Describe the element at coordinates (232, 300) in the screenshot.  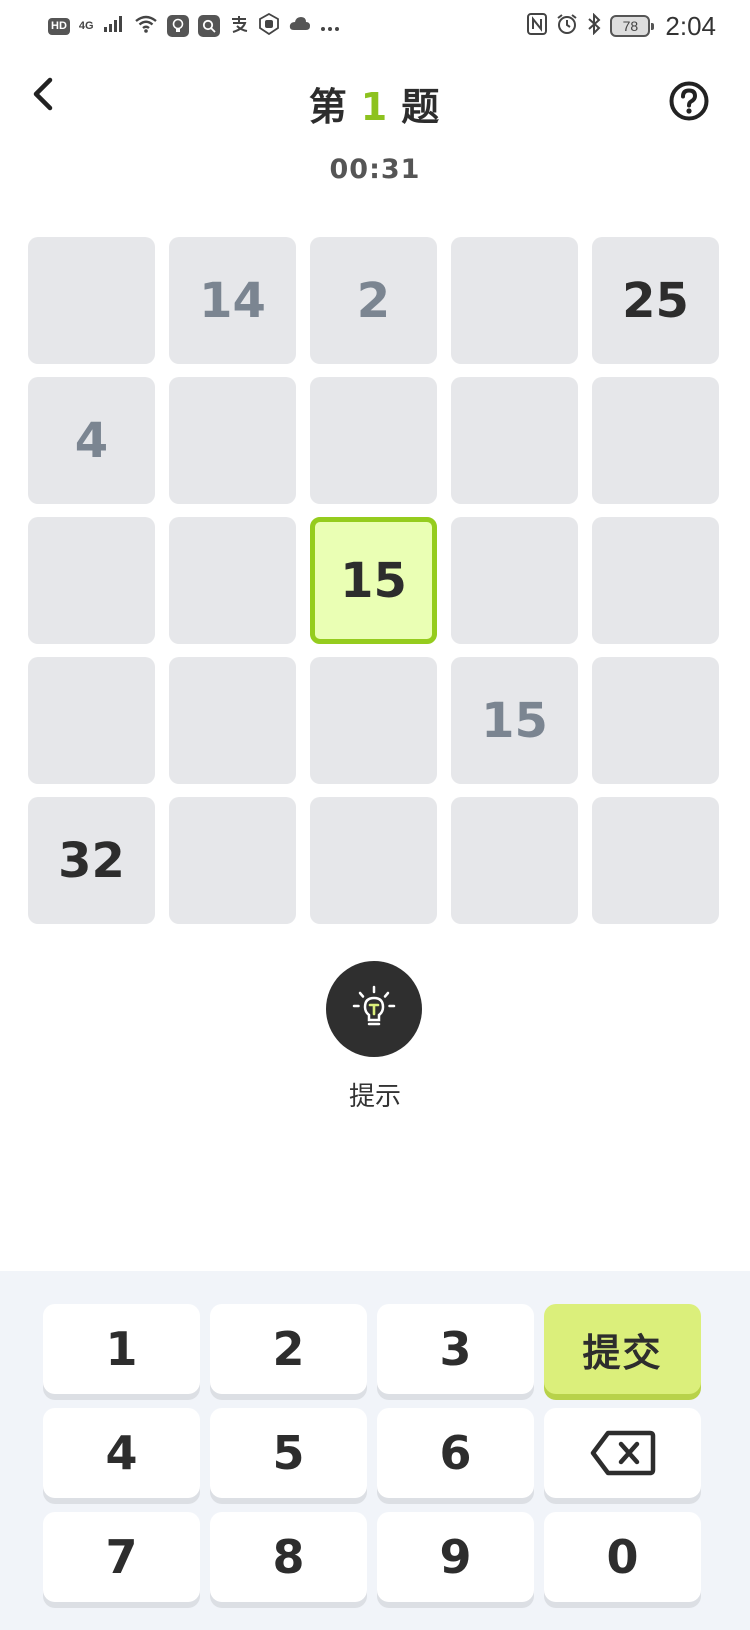
I see `grid-cell-r1-c2: 14` at that location.